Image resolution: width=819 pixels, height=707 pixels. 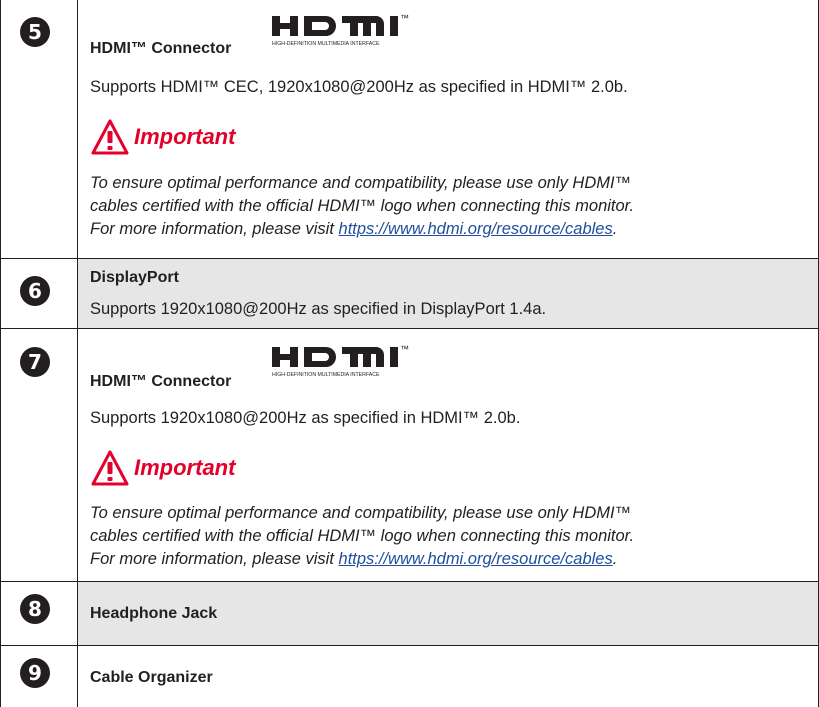 I want to click on item-number-badge: 6, so click(x=35, y=291).